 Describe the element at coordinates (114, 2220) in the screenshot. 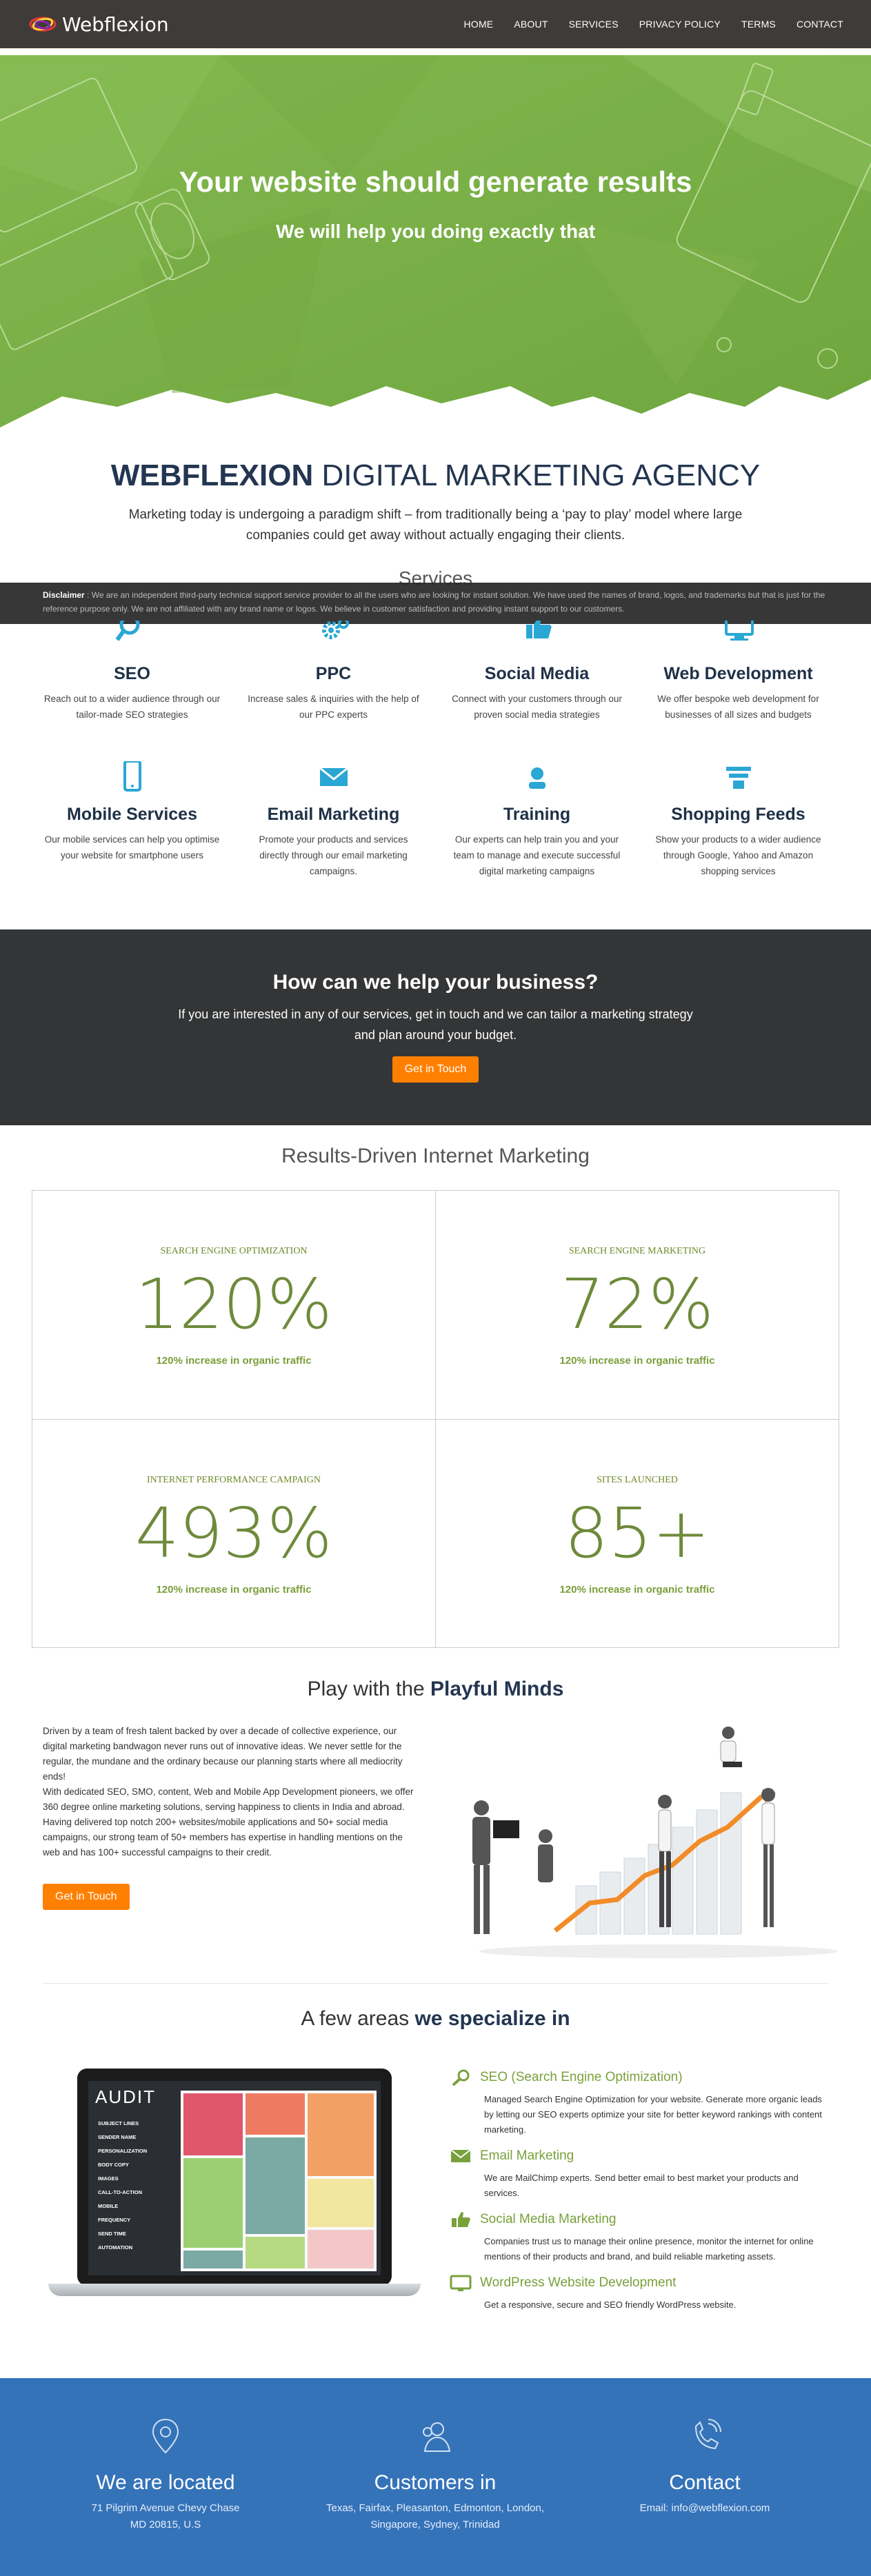

I see `audit-menu-item: FREQUENCY` at that location.